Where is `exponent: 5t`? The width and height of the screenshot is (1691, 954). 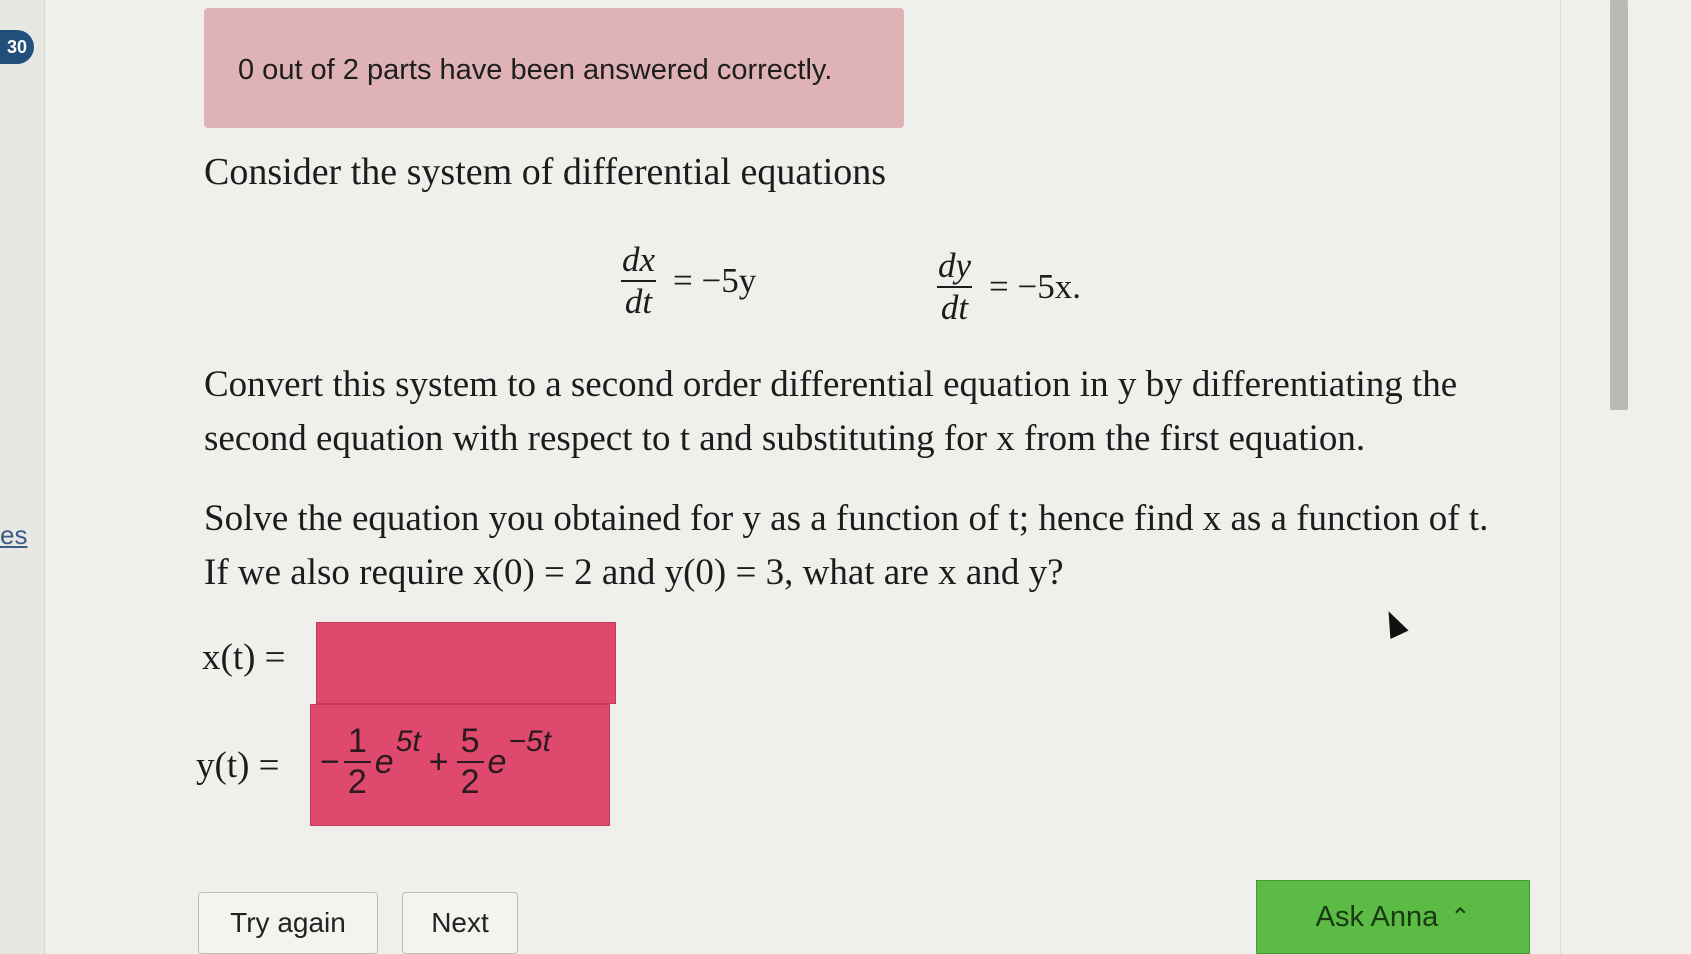
exponent: 5t is located at coordinates (408, 741).